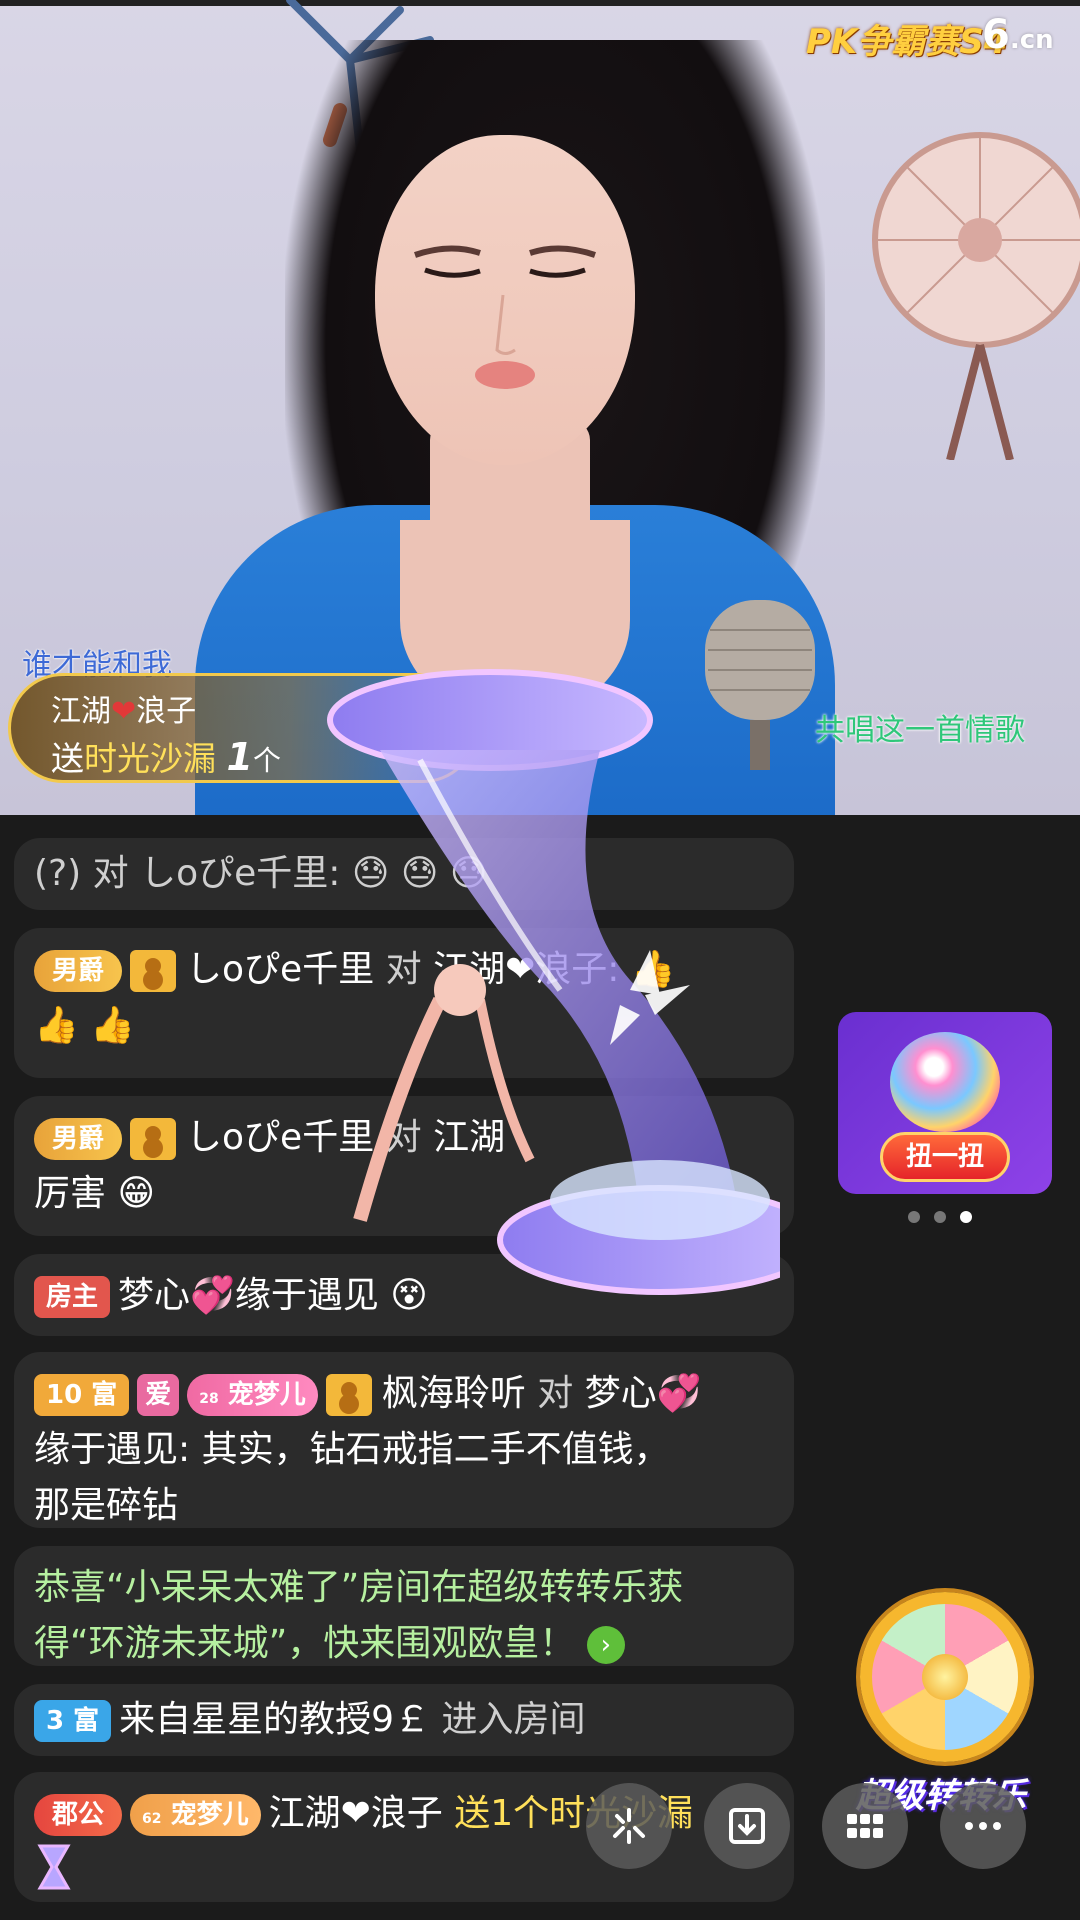 This screenshot has width=1080, height=1920. What do you see at coordinates (404, 998) in the screenshot?
I see `chat-message-text: 男爵 しoぴe千里 对 江湖❤浪子: 👍 👍 👍` at bounding box center [404, 998].